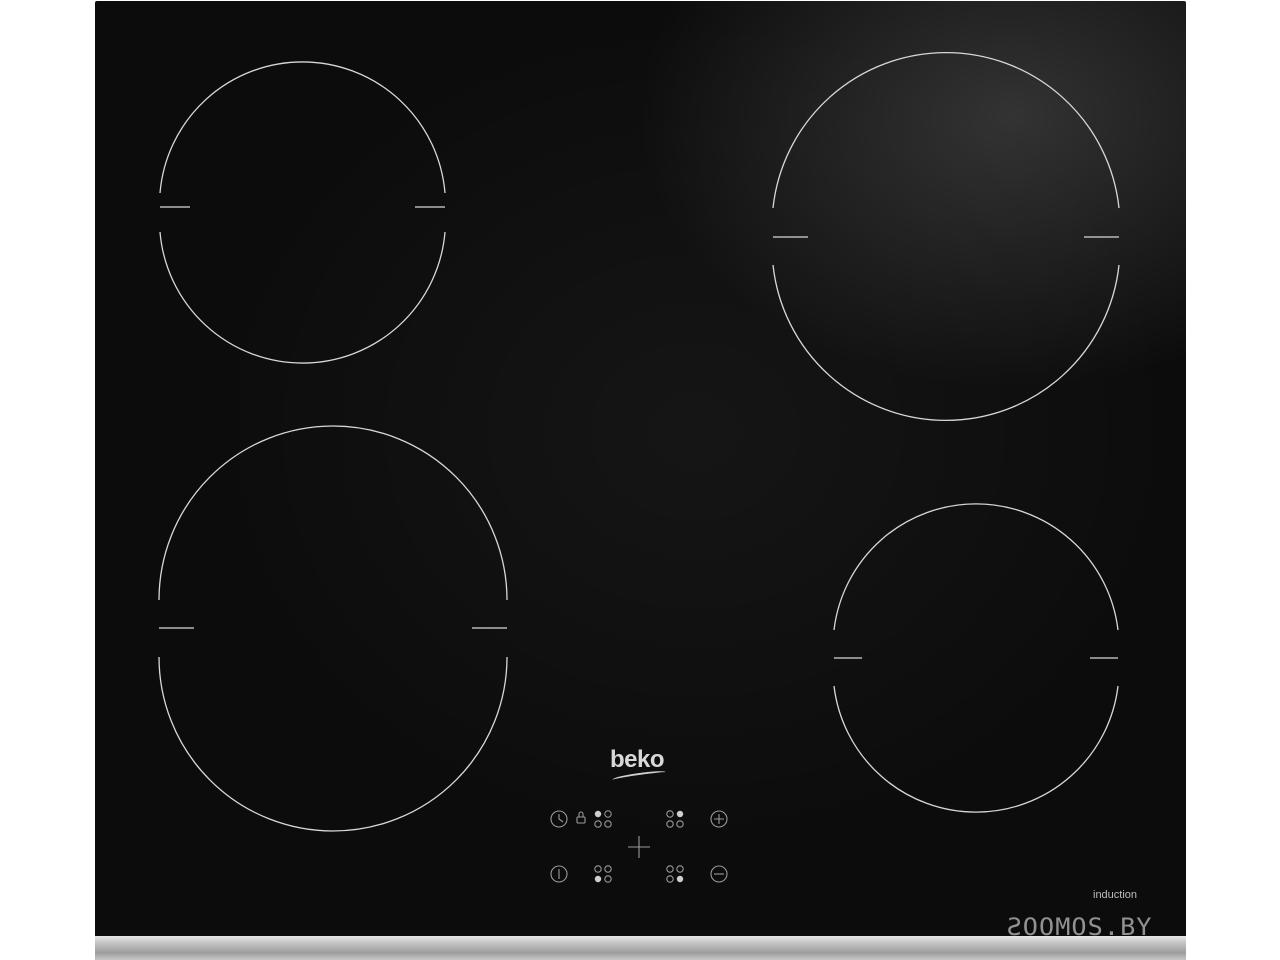 The image size is (1280, 960). What do you see at coordinates (302, 212) in the screenshot?
I see `cooking-zone-rear-left` at bounding box center [302, 212].